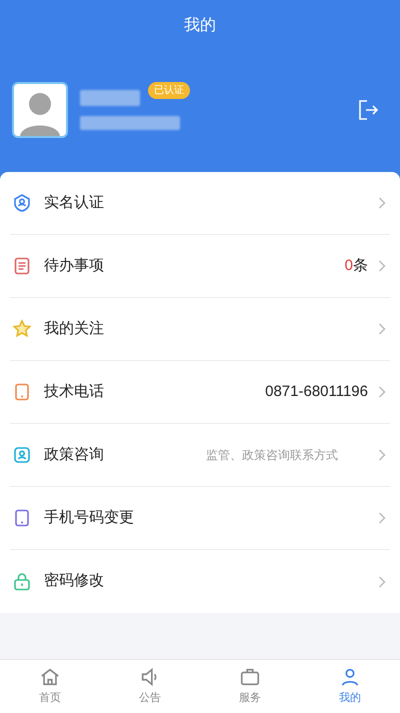 The image size is (400, 713). Describe the element at coordinates (272, 455) in the screenshot. I see `menu-hint: 监管、政策咨询联系方式` at that location.